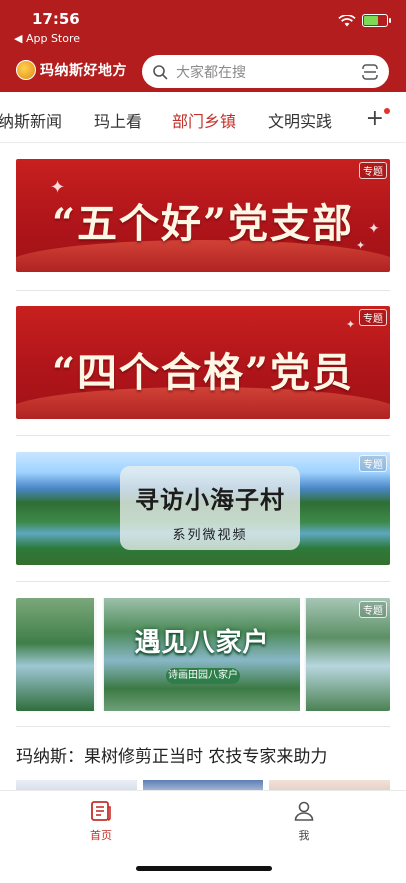 This screenshot has width=406, height=883. I want to click on banner-headline: “五个好”党支部, so click(202, 223).